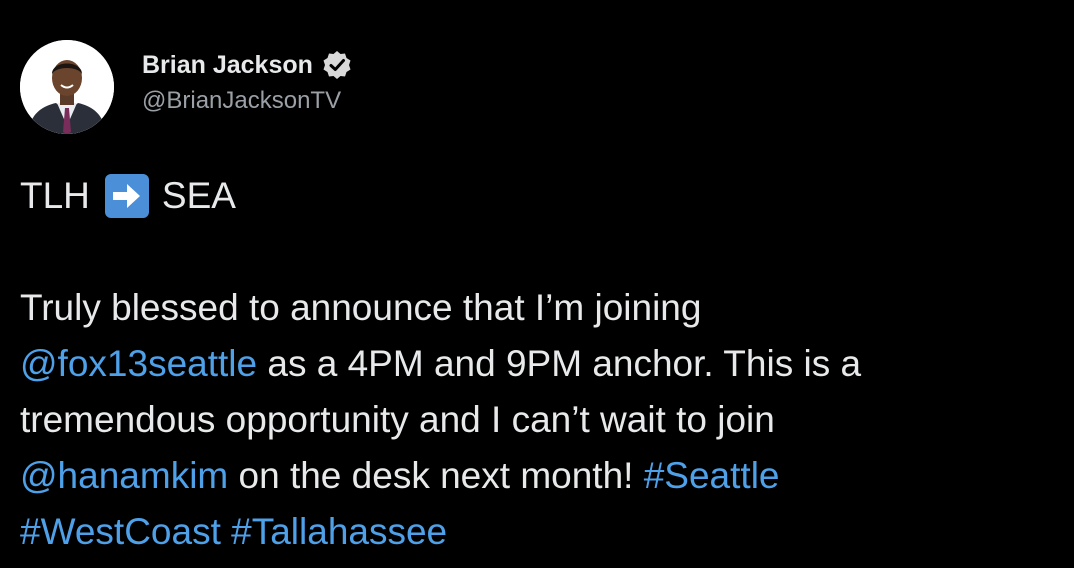 This screenshot has width=1074, height=568. Describe the element at coordinates (337, 65) in the screenshot. I see `verified-badge-icon` at that location.